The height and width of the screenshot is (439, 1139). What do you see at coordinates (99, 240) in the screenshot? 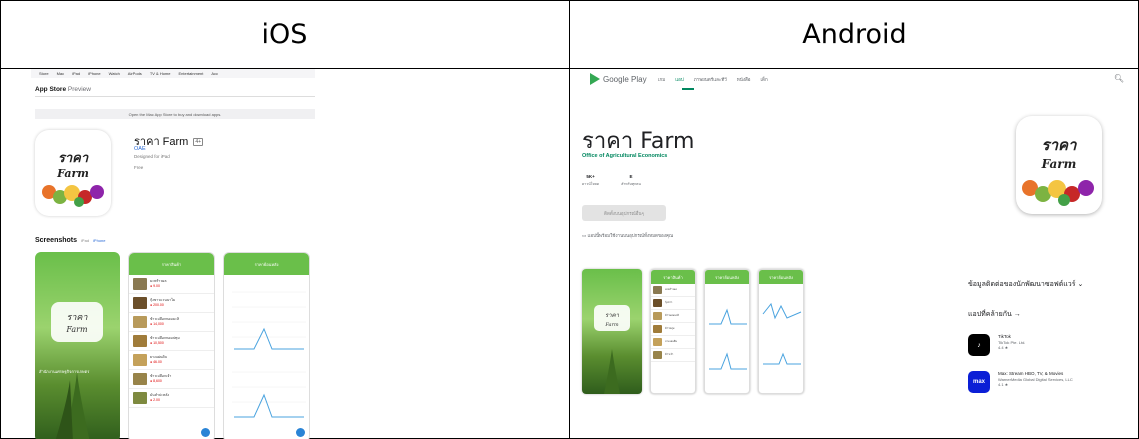
I see `tab-iphone: iPhone` at bounding box center [99, 240].